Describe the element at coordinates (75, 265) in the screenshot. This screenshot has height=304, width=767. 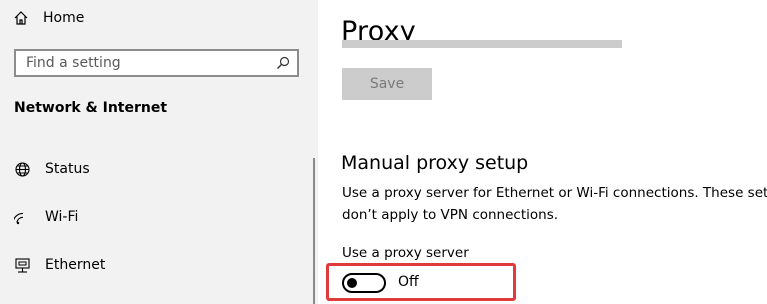
I see `sidebar-item-label: Ethernet` at that location.